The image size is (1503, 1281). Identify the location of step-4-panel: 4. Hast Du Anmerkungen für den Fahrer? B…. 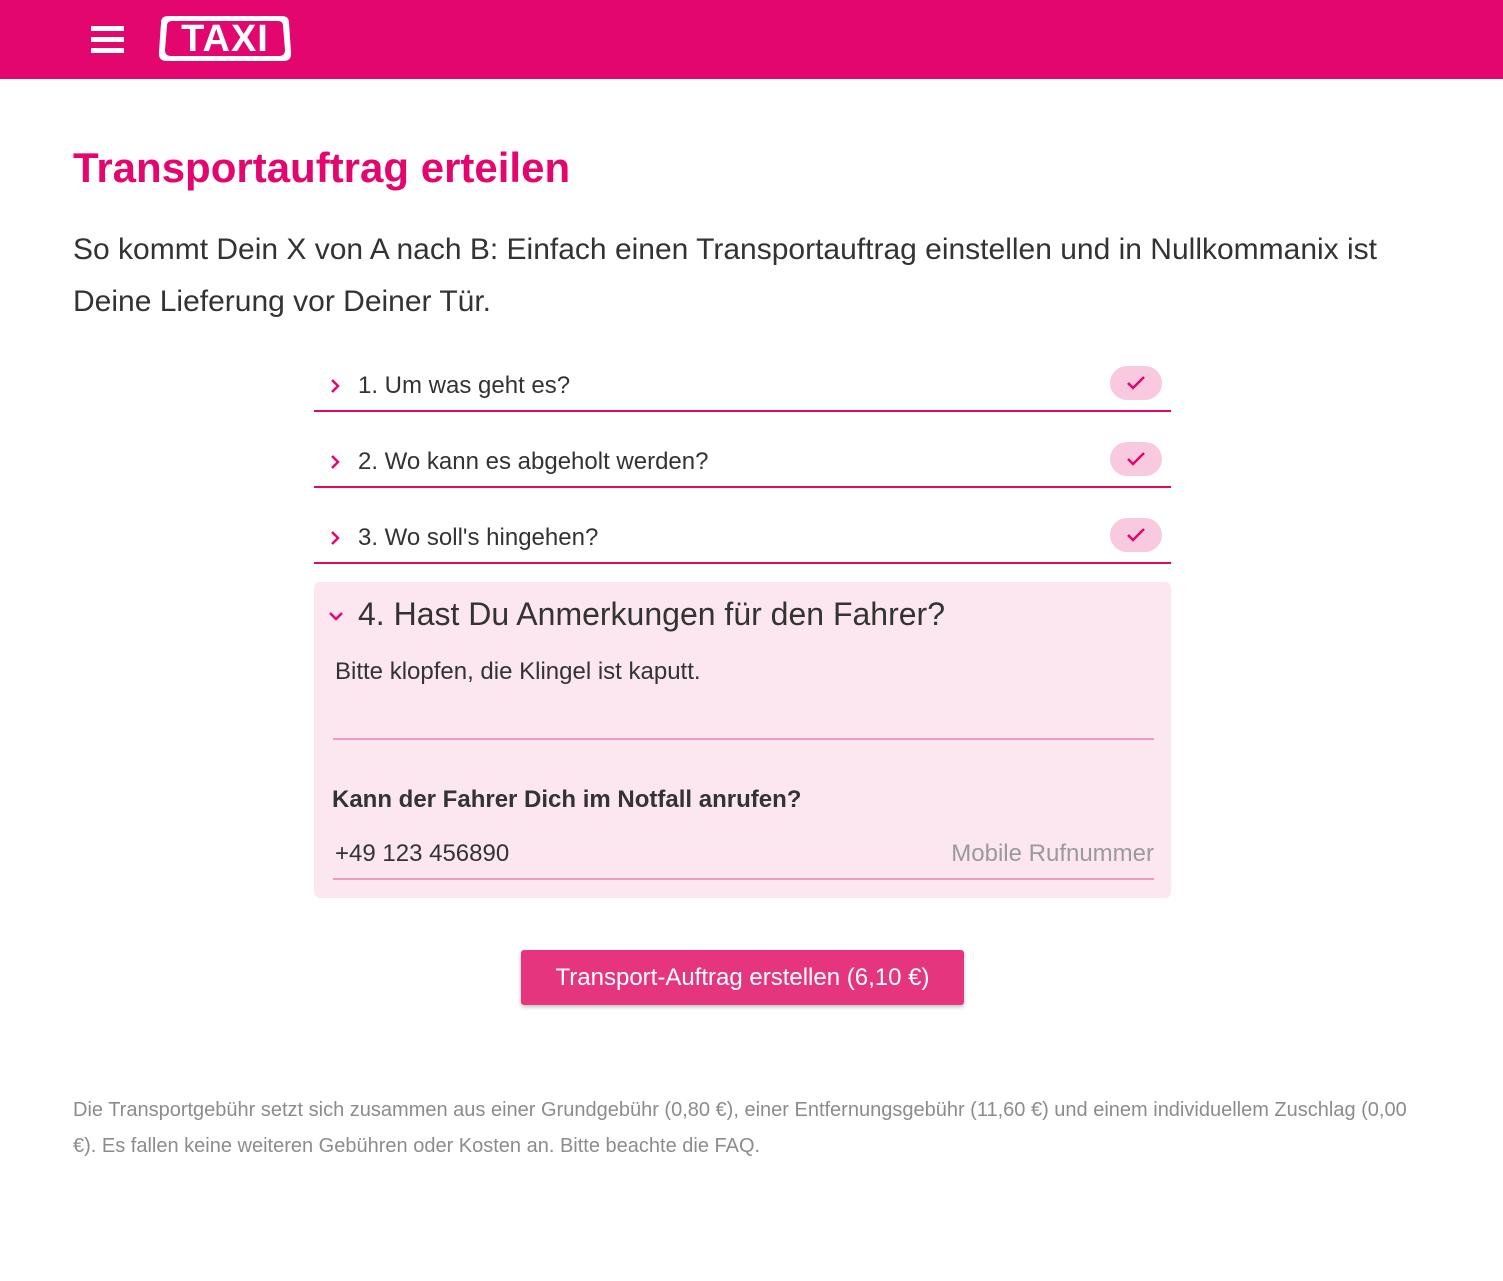
(742, 740).